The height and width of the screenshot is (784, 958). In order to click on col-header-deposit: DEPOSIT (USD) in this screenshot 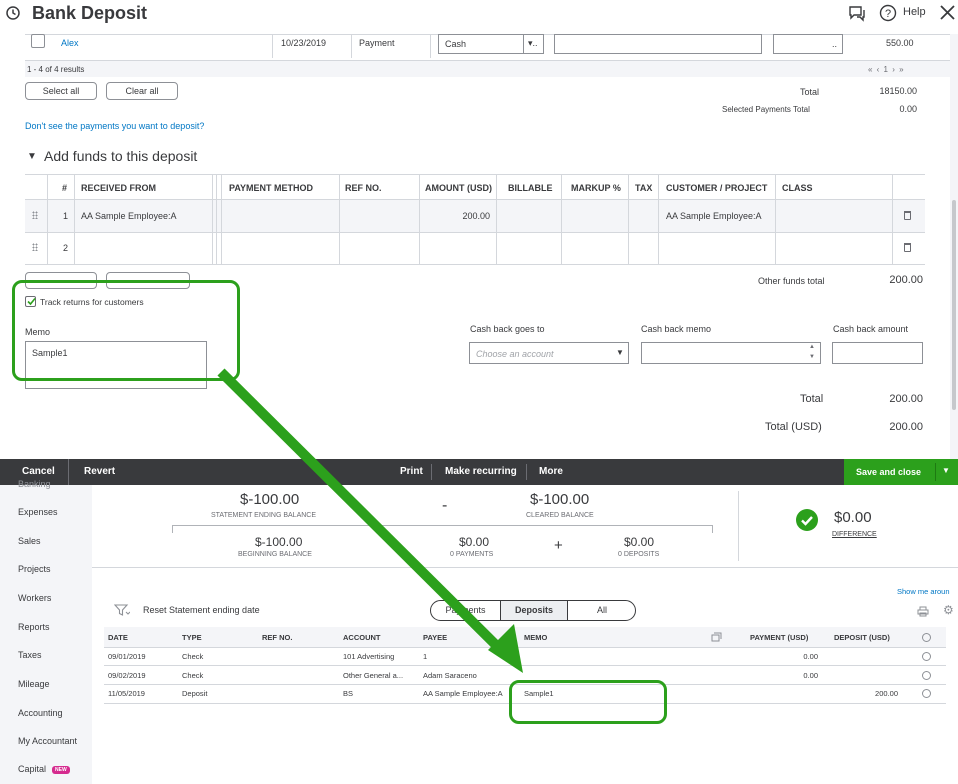, I will do `click(862, 637)`.